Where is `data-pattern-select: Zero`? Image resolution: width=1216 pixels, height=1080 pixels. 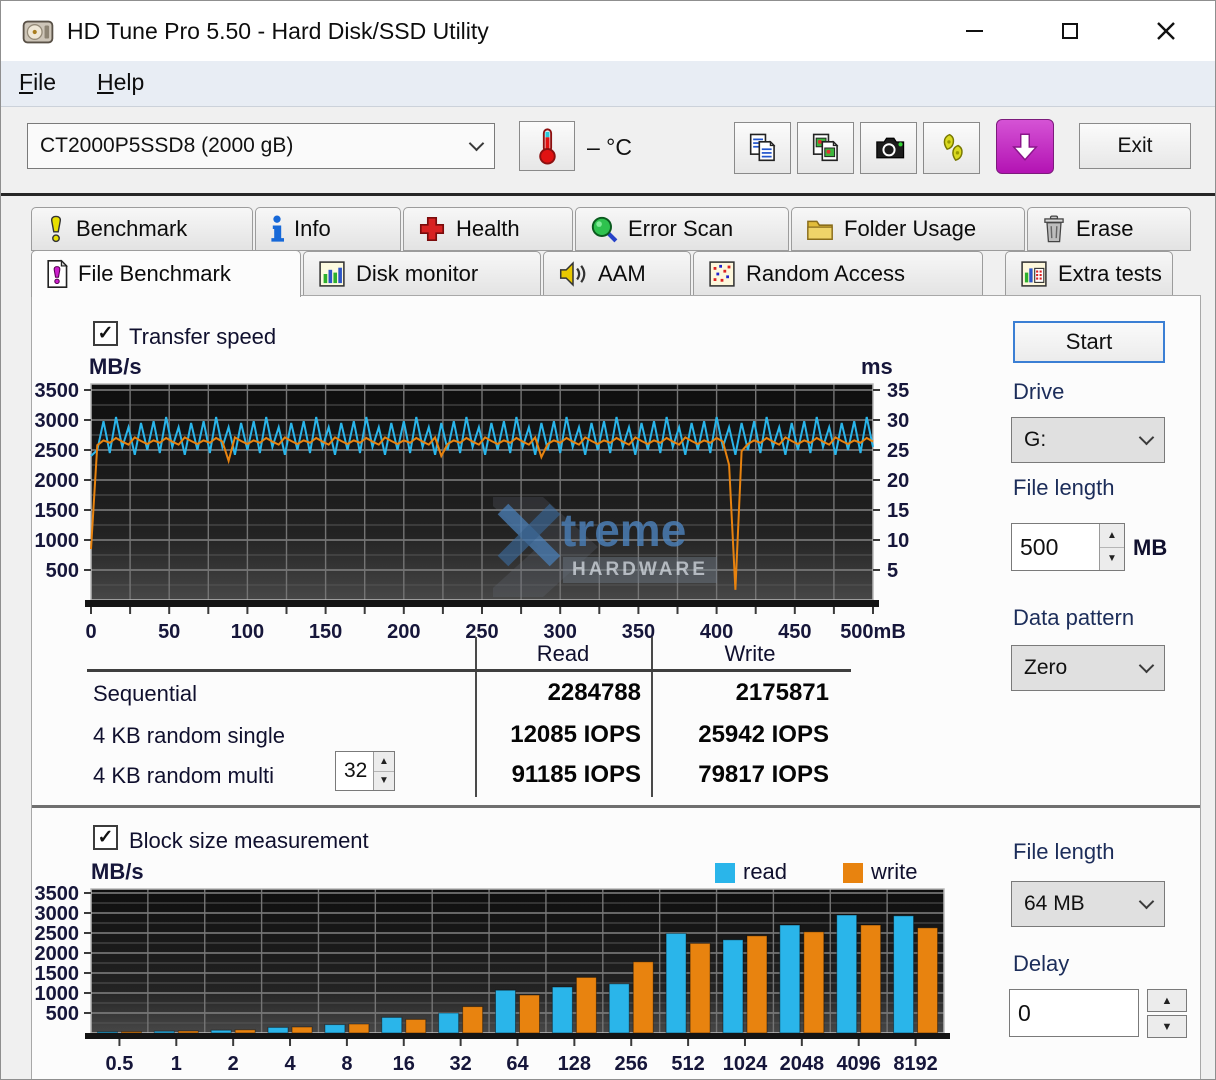
data-pattern-select: Zero is located at coordinates (1088, 668).